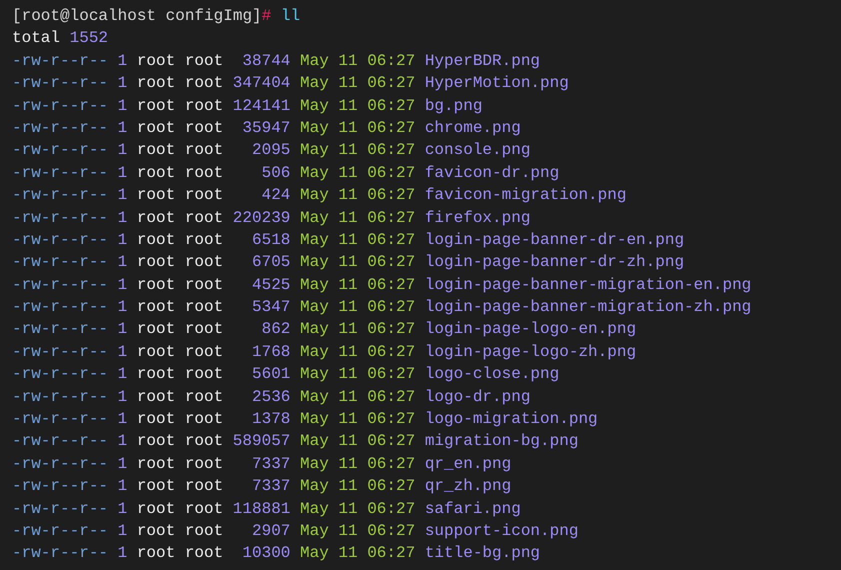 Image resolution: width=841 pixels, height=570 pixels. Describe the element at coordinates (477, 397) in the screenshot. I see `file-name: logo-dr.png` at that location.